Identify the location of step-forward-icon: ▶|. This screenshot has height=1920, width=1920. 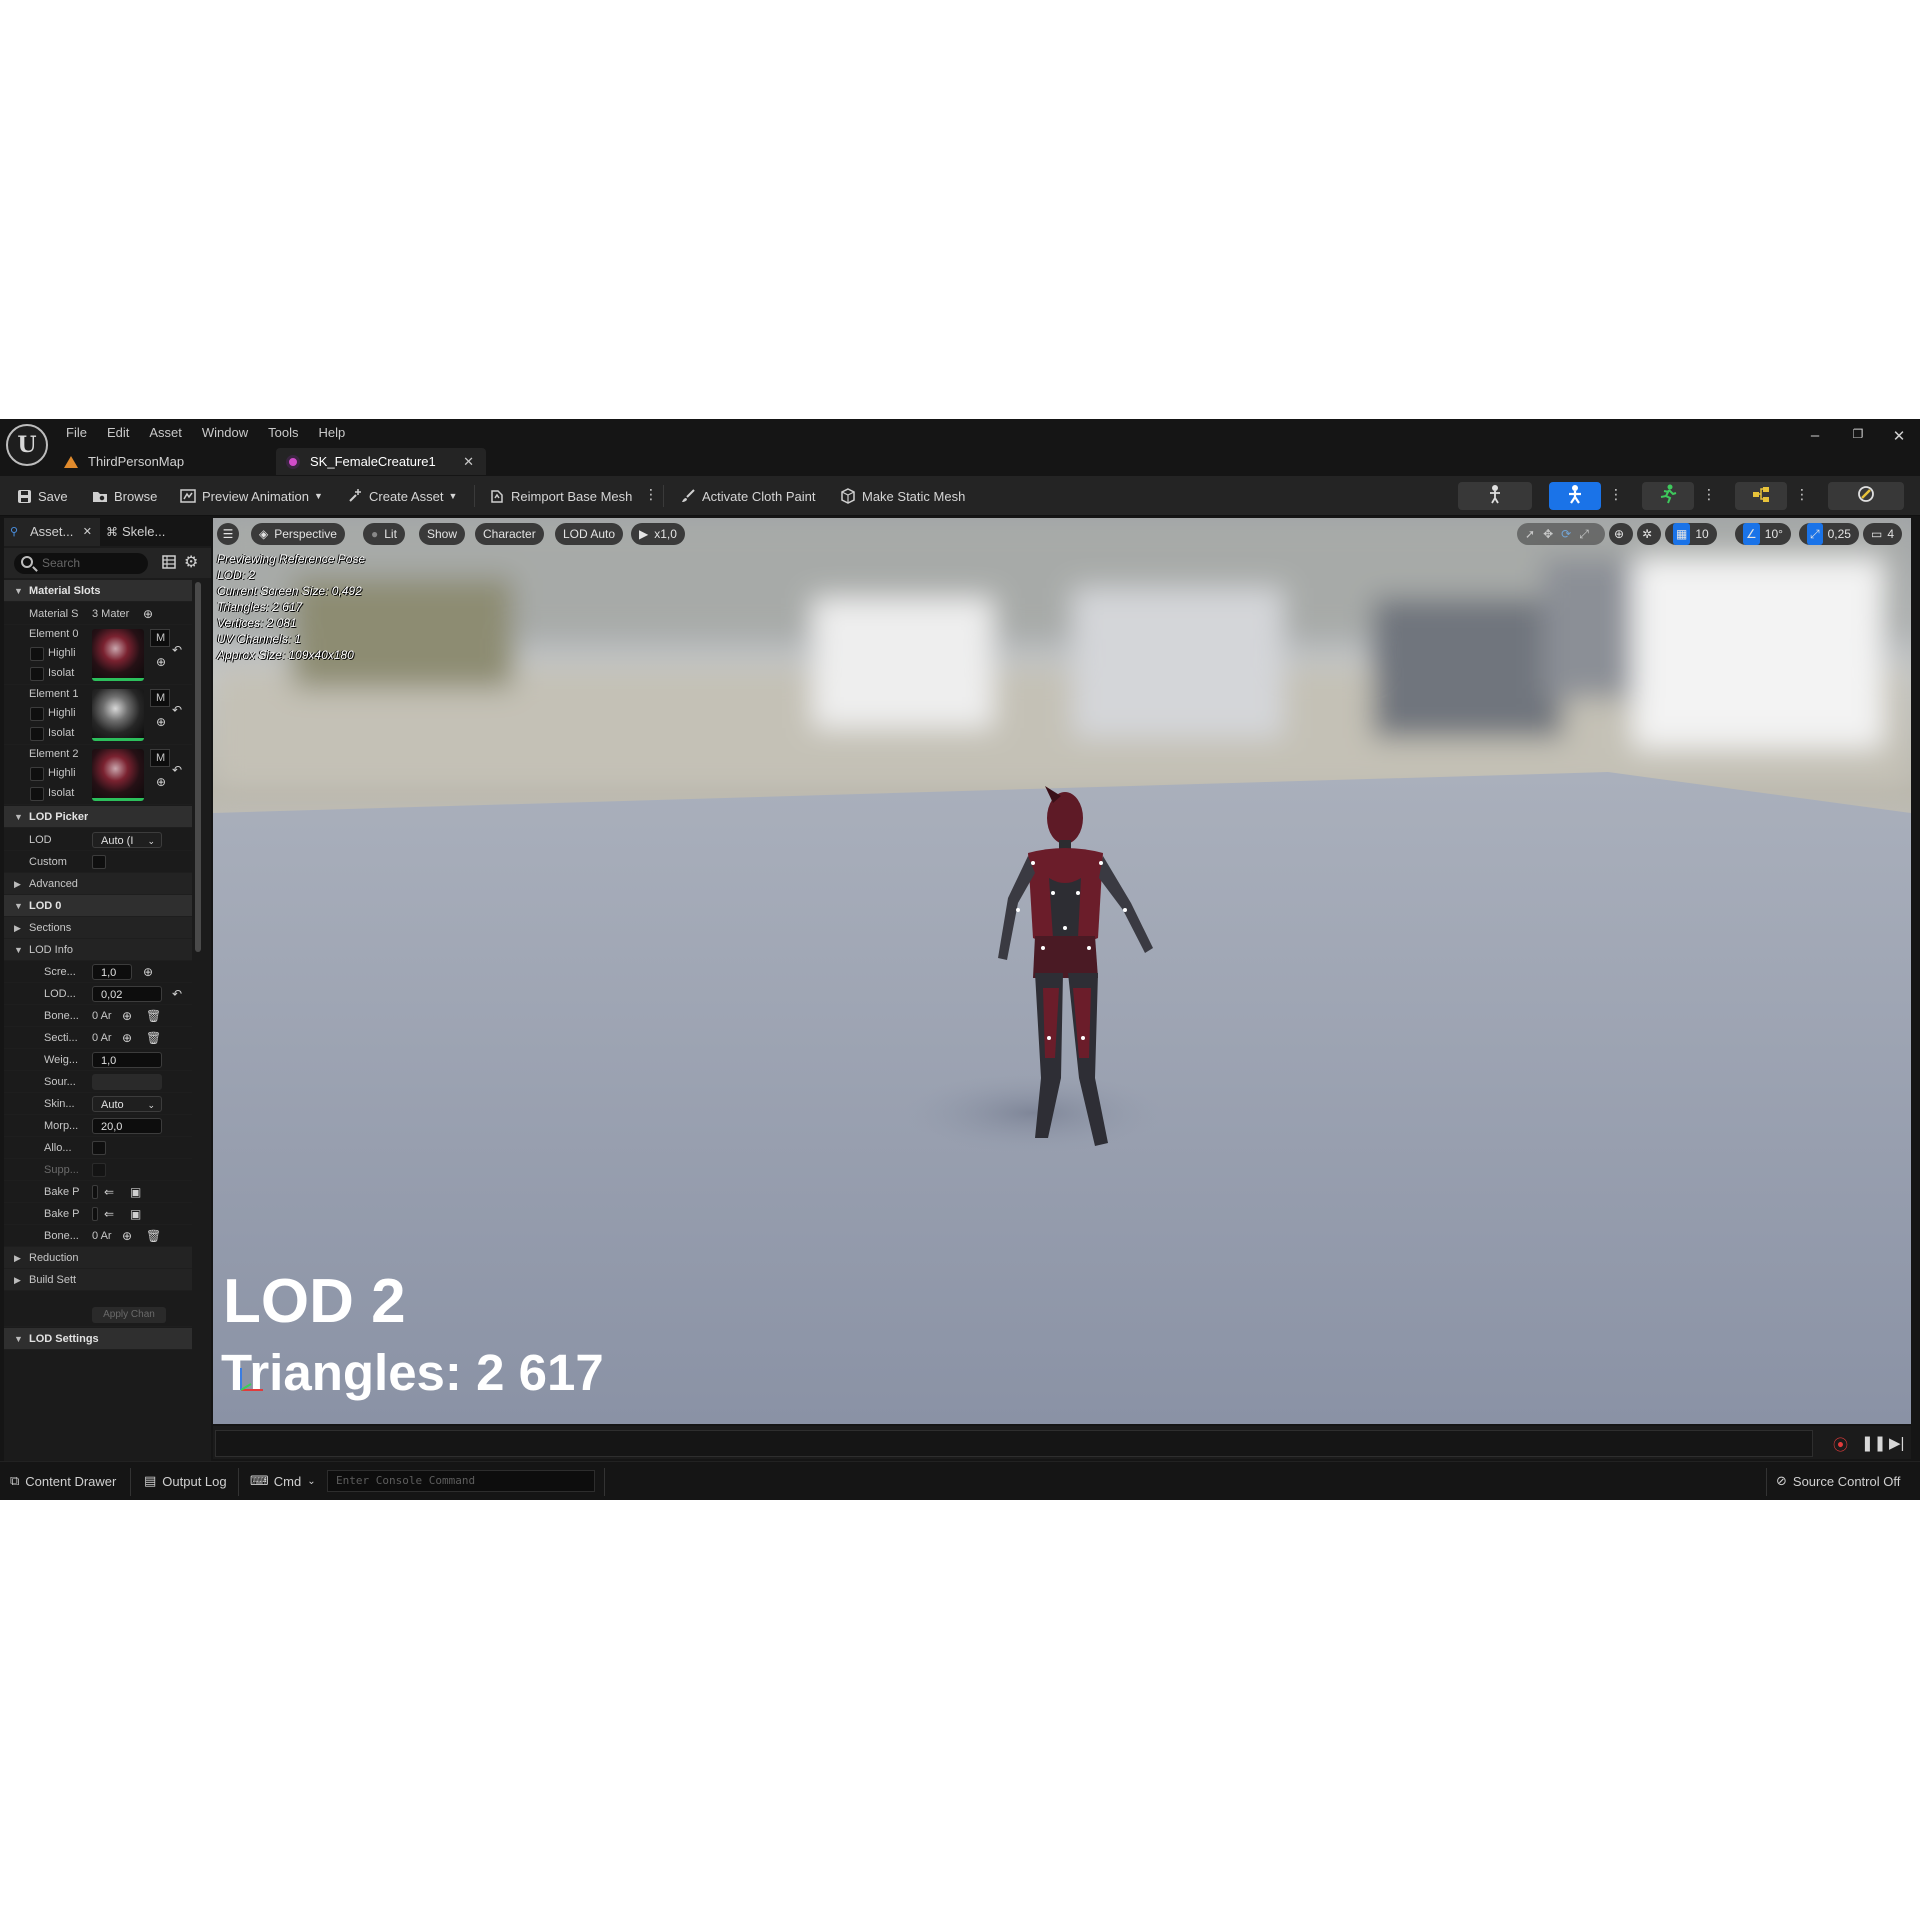
(1896, 1443).